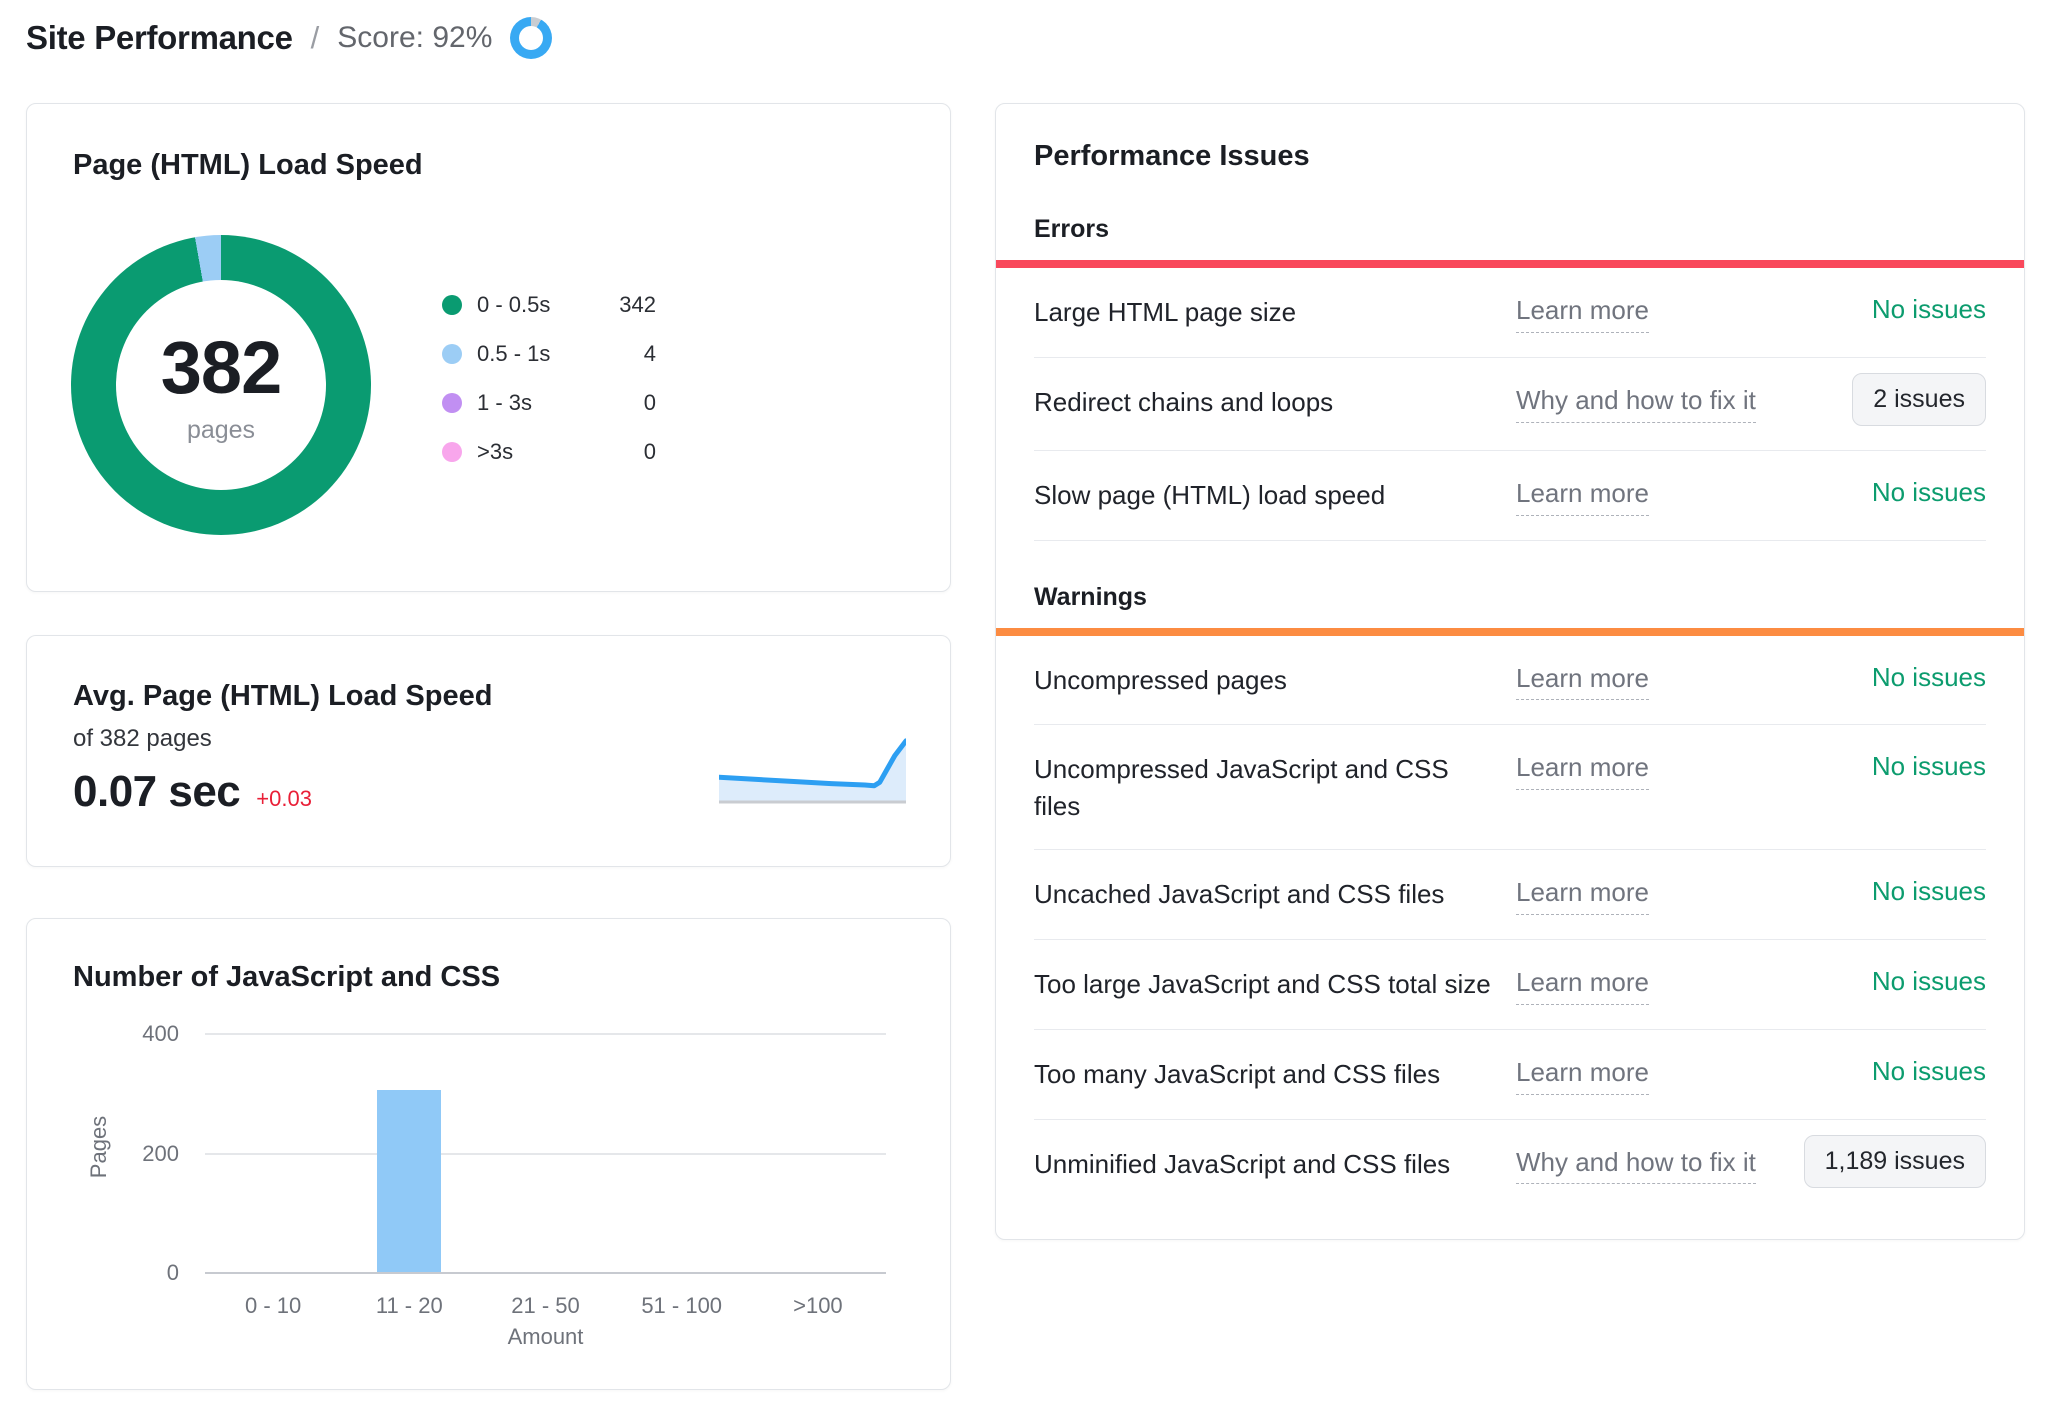 The image size is (2048, 1410). I want to click on y-tick-label: 0, so click(172, 1272).